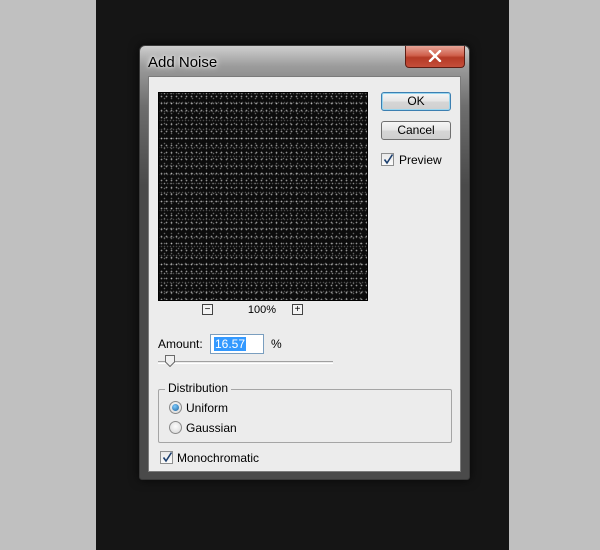 The image size is (600, 550). Describe the element at coordinates (230, 344) in the screenshot. I see `amount-value: 16.57` at that location.